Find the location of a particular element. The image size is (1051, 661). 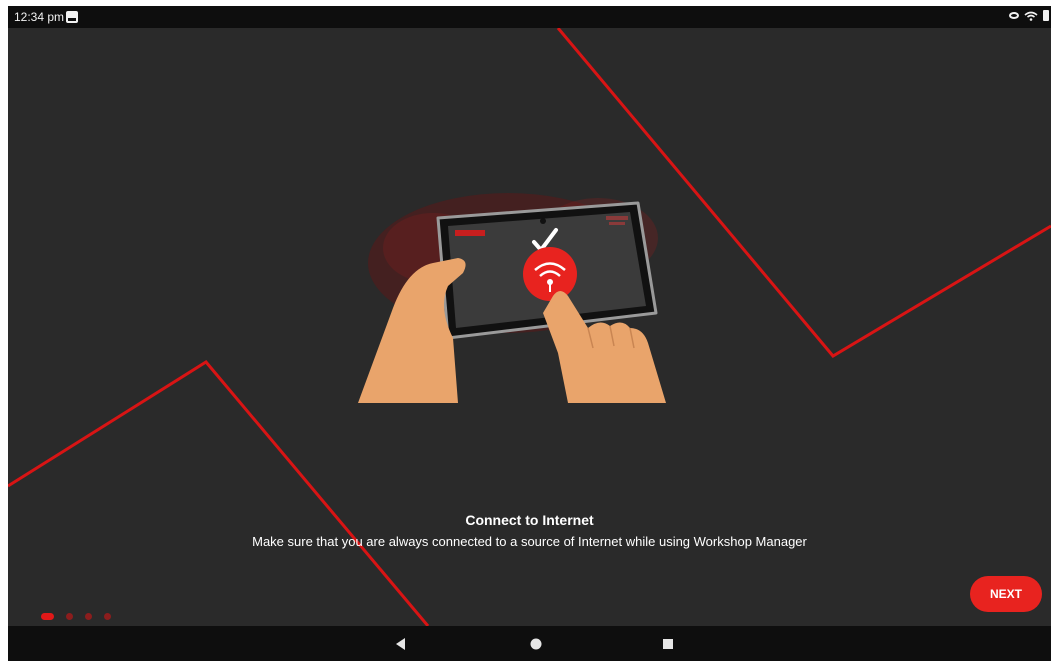

eye-icon is located at coordinates (1014, 15).